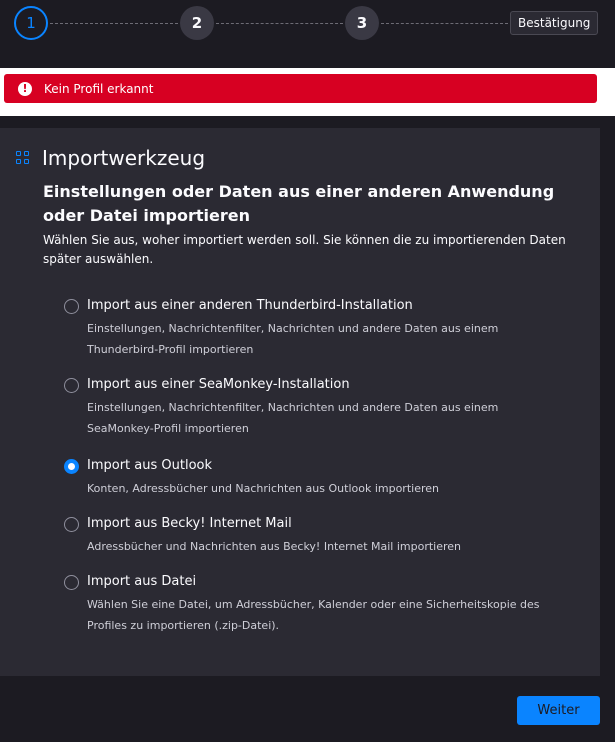 Image resolution: width=615 pixels, height=742 pixels. What do you see at coordinates (362, 23) in the screenshot?
I see `step-3-indicator: 3` at bounding box center [362, 23].